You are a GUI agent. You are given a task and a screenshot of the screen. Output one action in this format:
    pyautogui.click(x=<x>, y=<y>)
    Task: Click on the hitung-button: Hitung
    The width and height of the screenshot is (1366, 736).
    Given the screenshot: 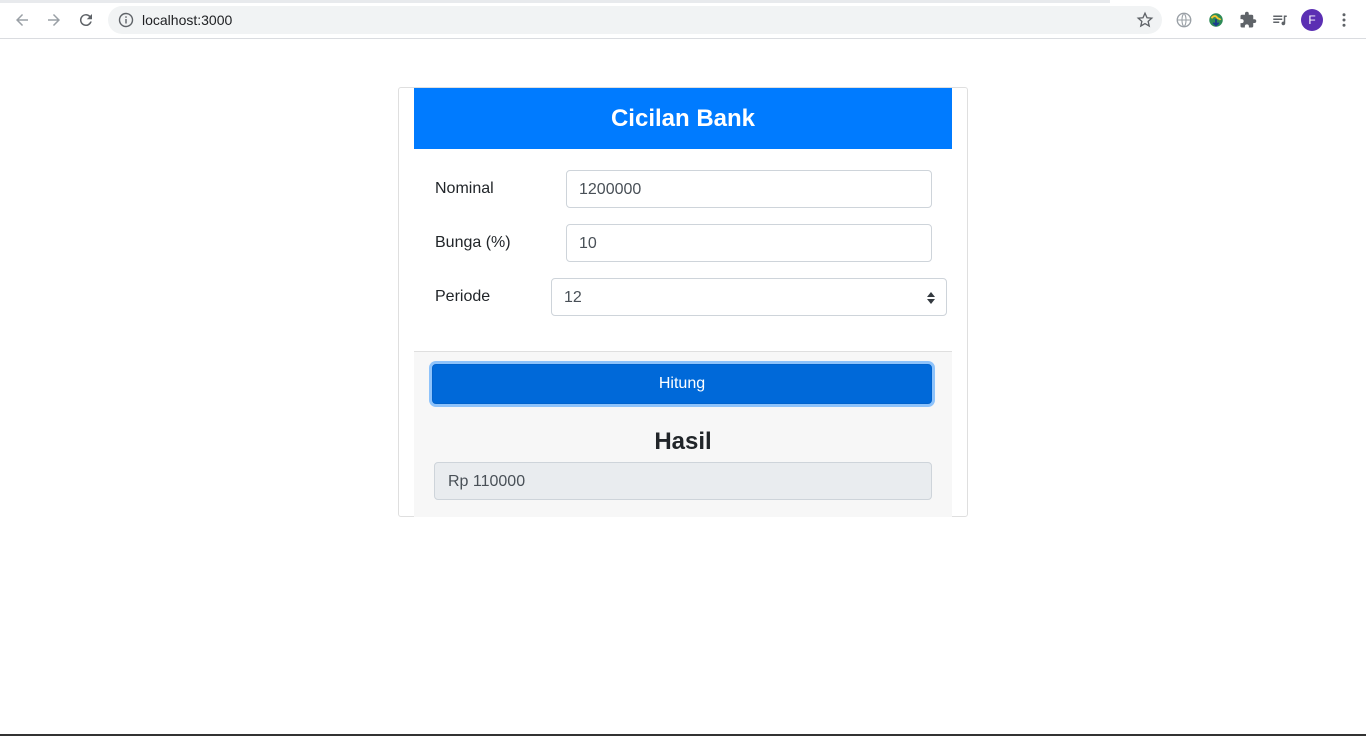 What is the action you would take?
    pyautogui.click(x=682, y=384)
    